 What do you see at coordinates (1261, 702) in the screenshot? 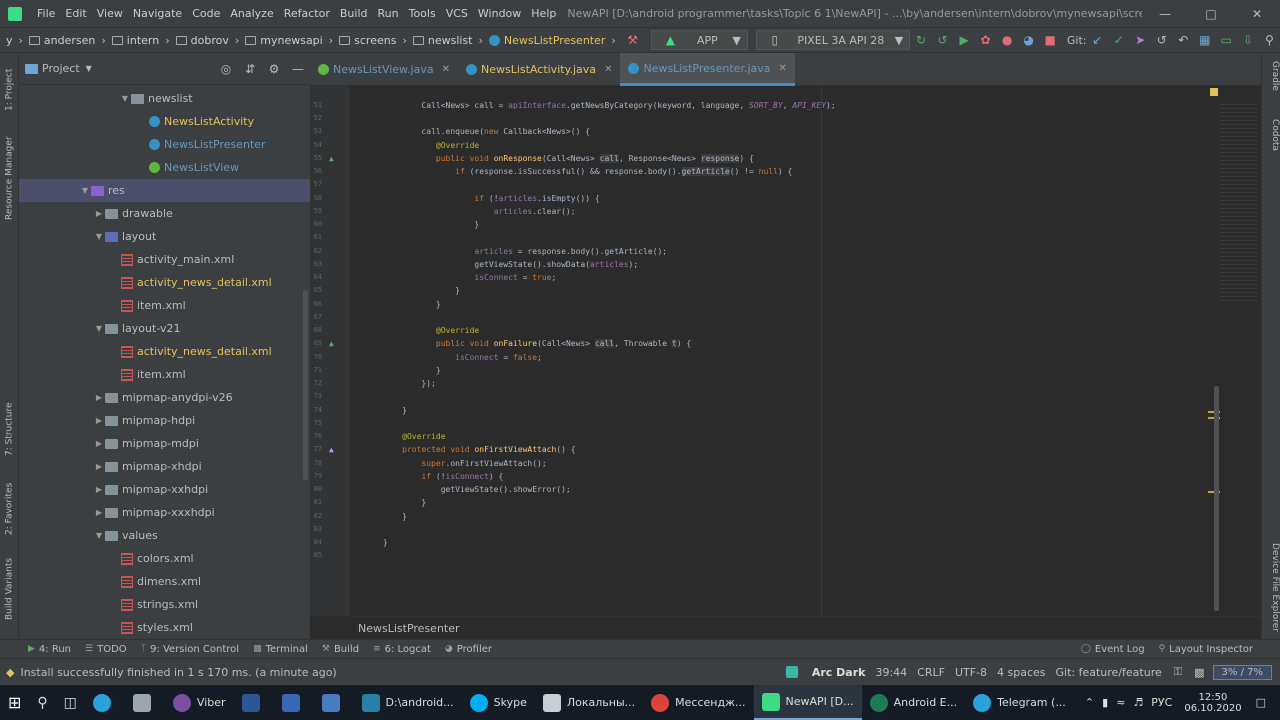
I see `notifications-icon: □` at bounding box center [1261, 702].